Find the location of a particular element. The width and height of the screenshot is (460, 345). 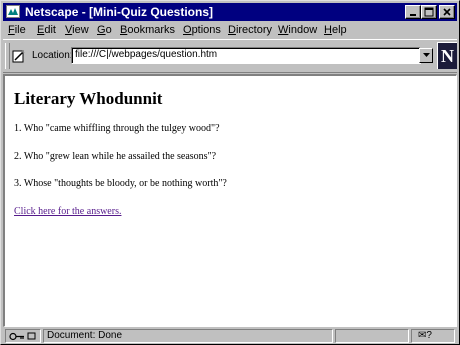

security-key-icon is located at coordinates (23, 336).